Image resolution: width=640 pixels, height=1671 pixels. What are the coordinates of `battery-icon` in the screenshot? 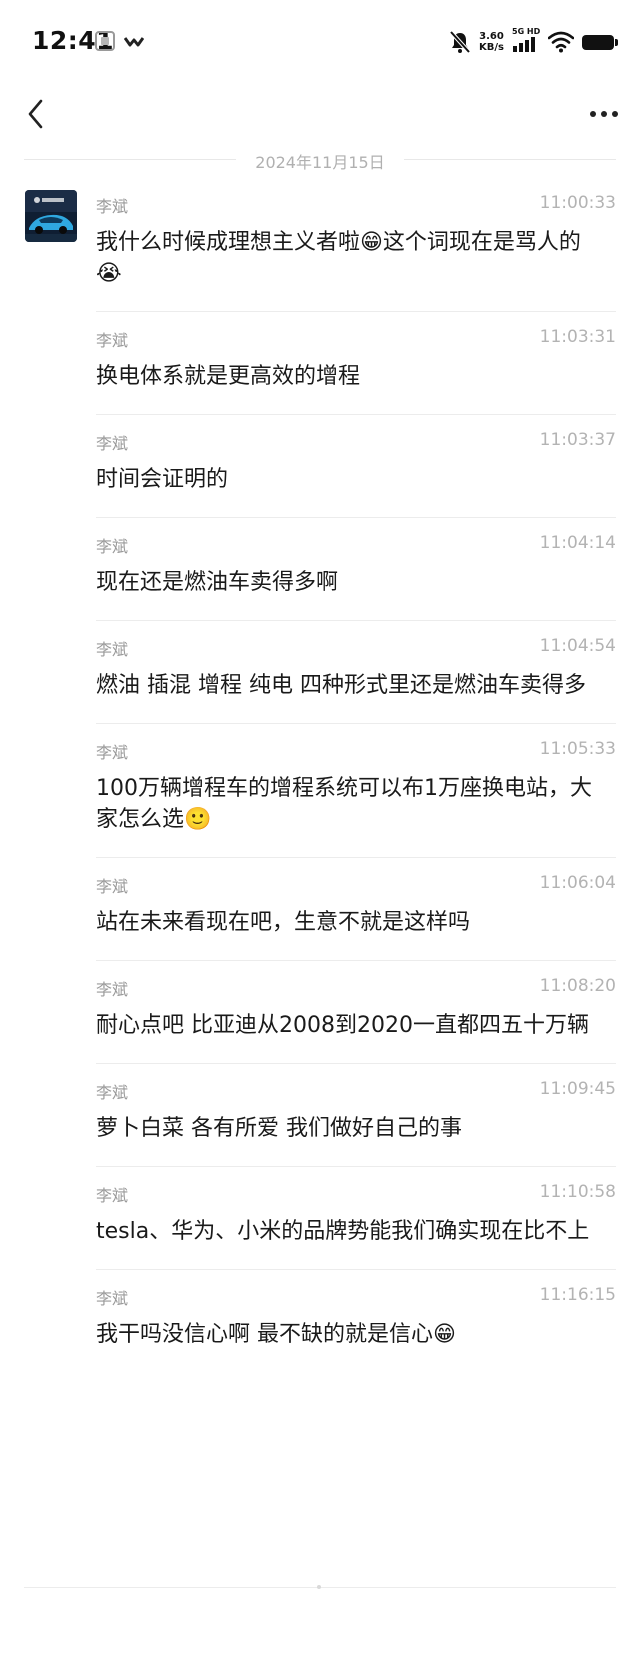 It's located at (600, 42).